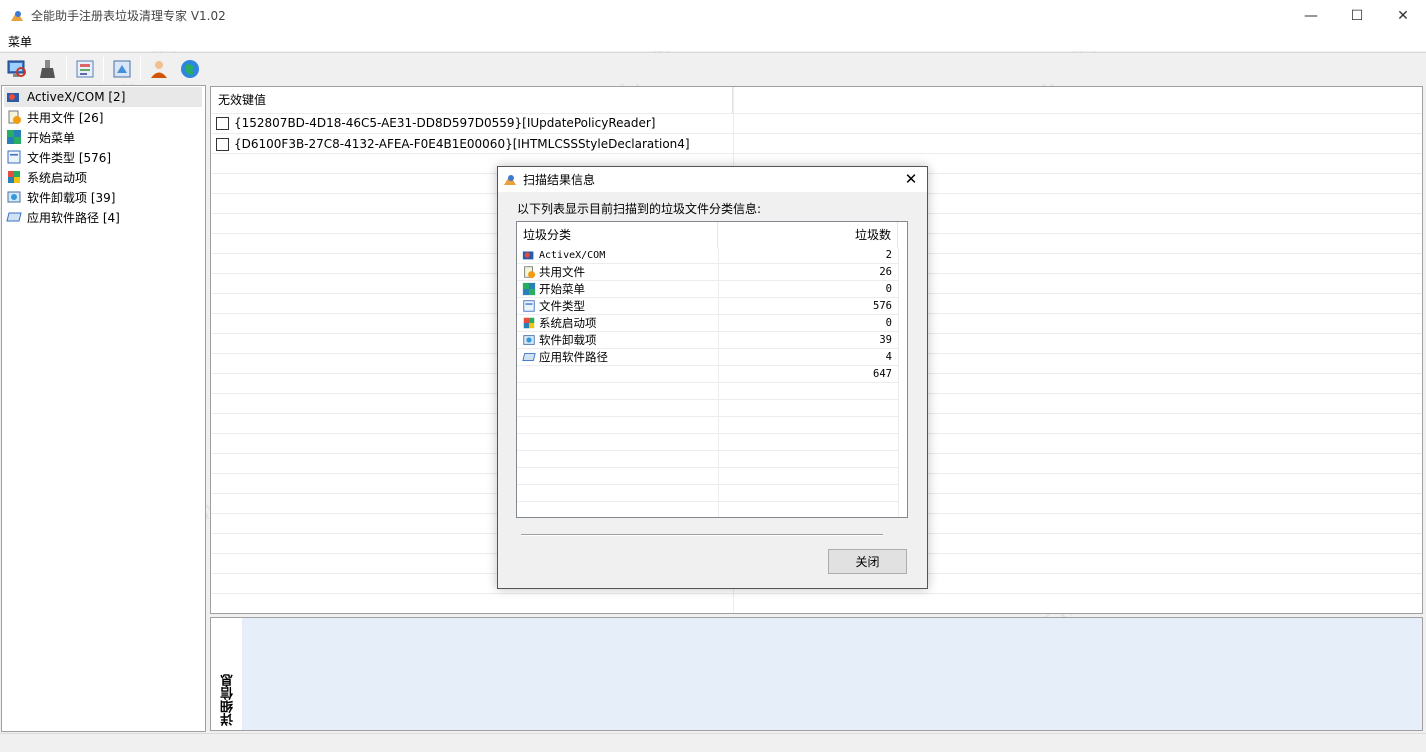  I want to click on tree-item-file-types: 文件类型 [576], so click(58, 157).